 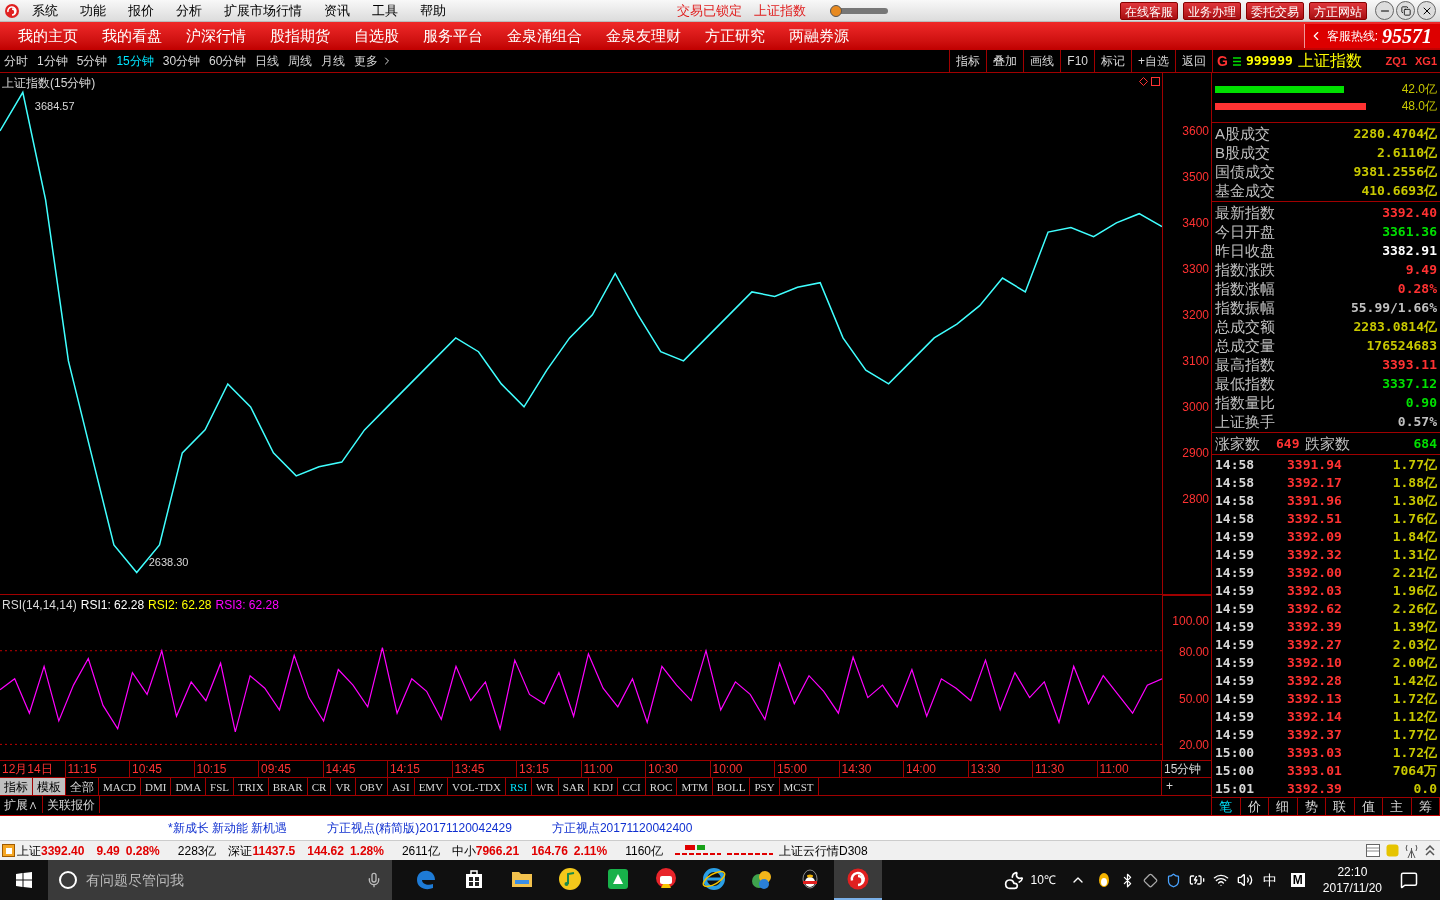 What do you see at coordinates (181, 61) in the screenshot?
I see `period-tab: 30分钟` at bounding box center [181, 61].